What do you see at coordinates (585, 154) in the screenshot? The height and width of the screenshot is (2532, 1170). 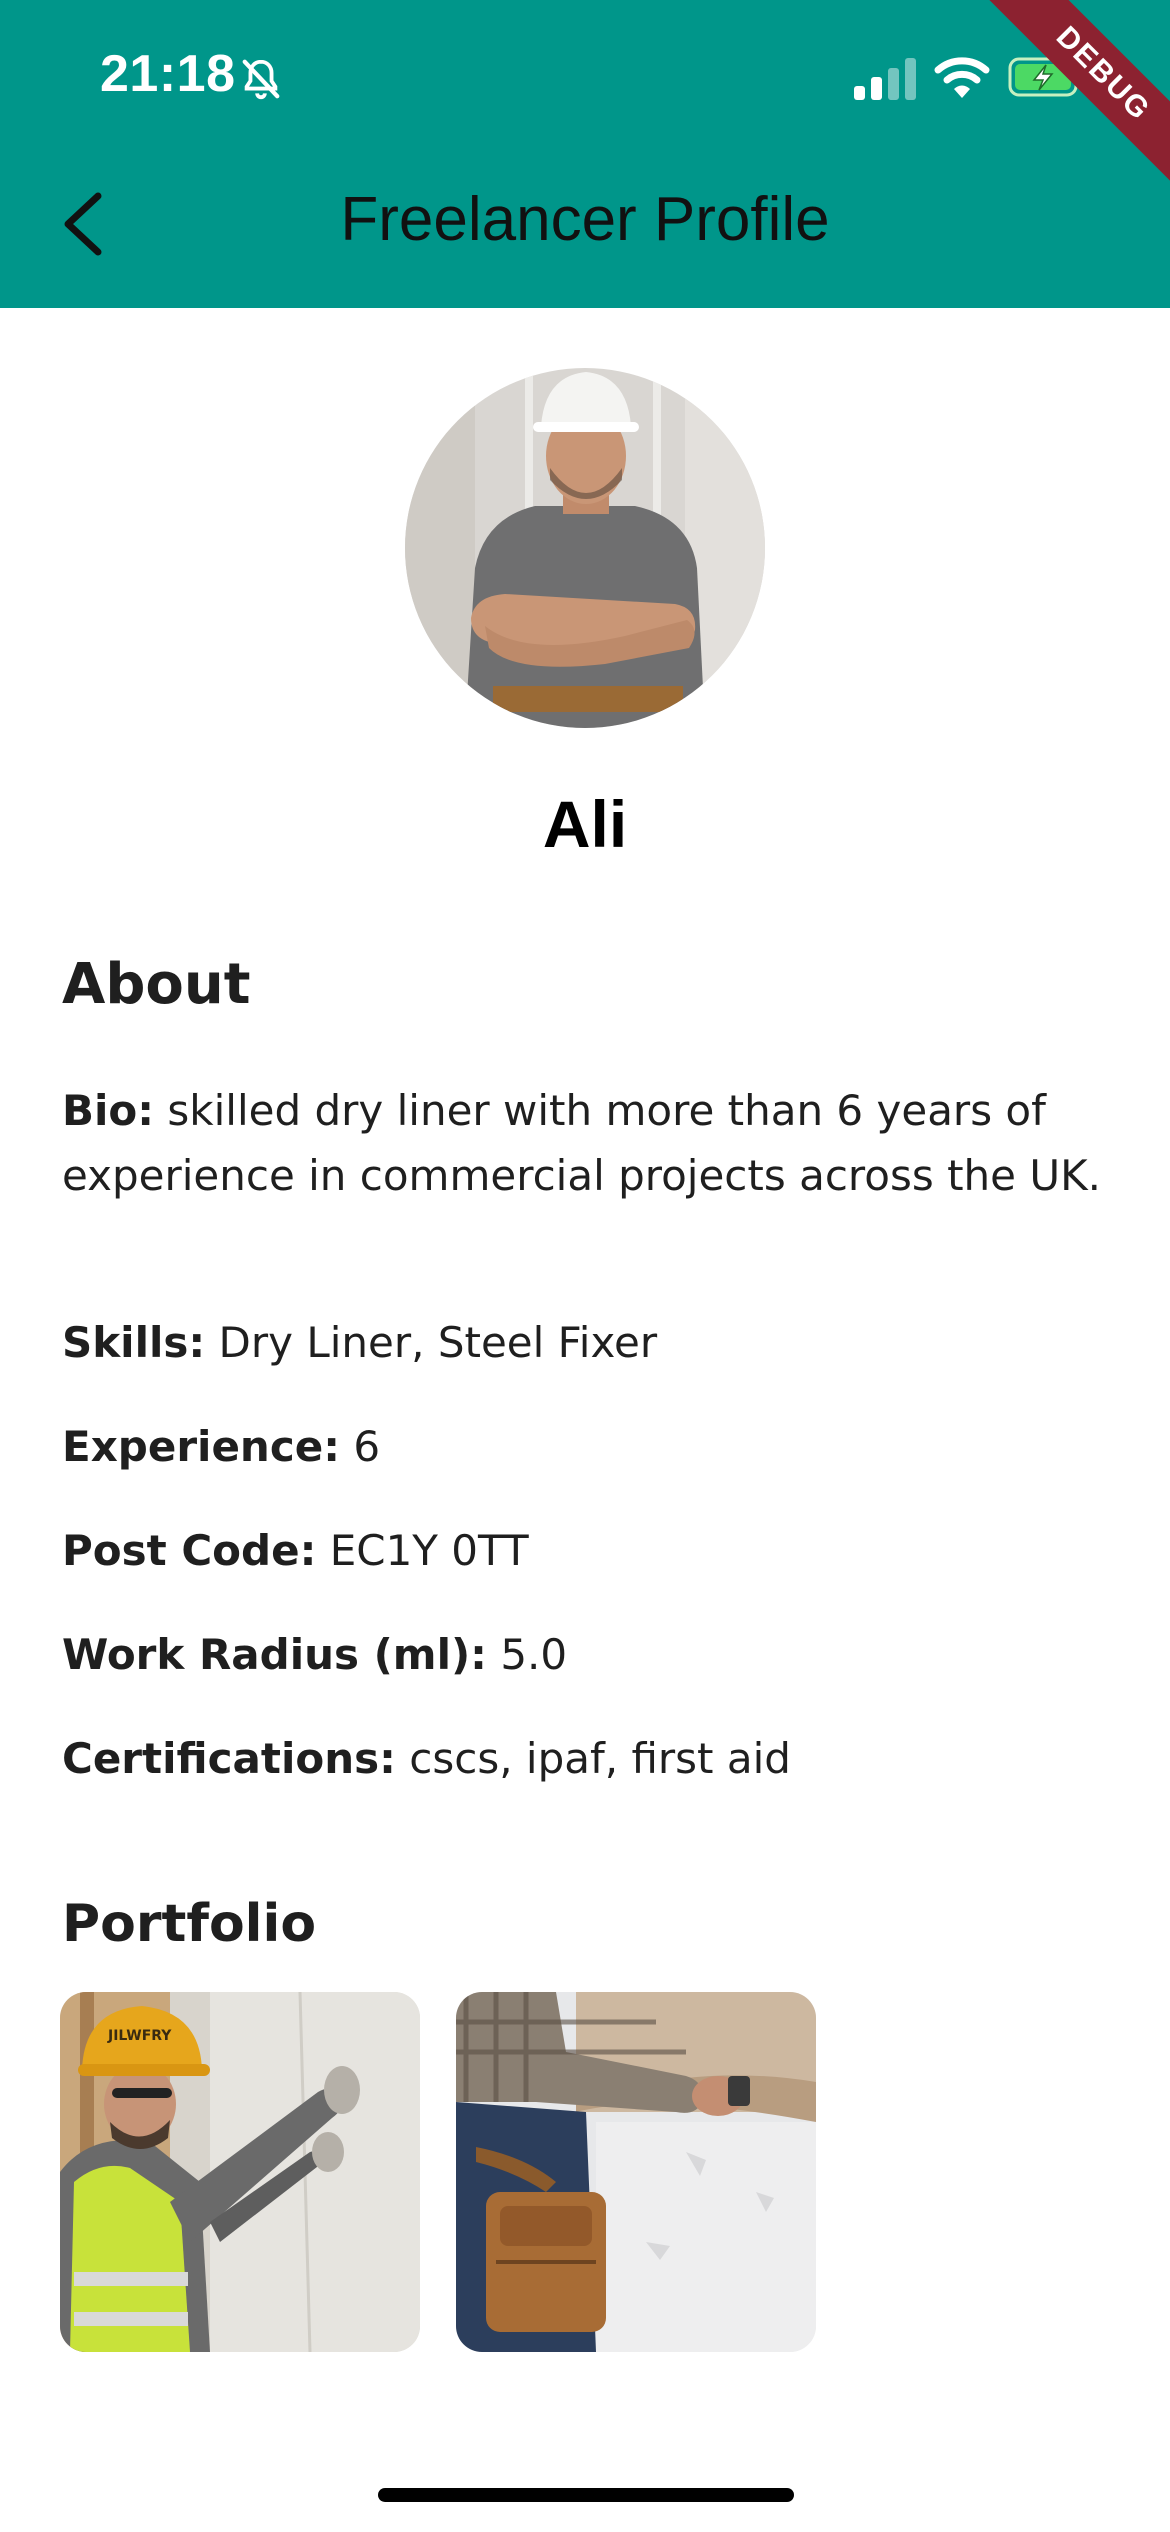 I see `app-header: 21:18 DEBUG Freelancer Profile` at bounding box center [585, 154].